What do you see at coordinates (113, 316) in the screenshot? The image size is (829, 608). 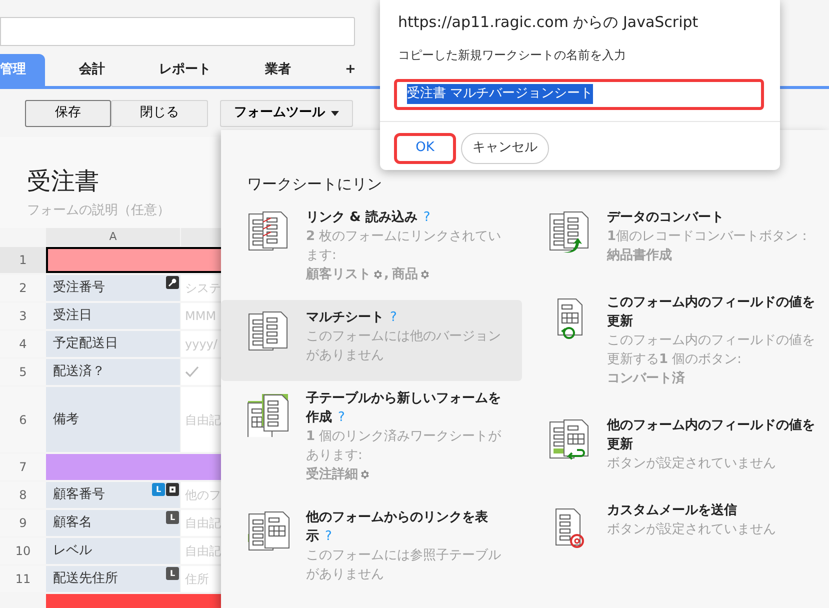 I see `field-label-cell: 受注日` at bounding box center [113, 316].